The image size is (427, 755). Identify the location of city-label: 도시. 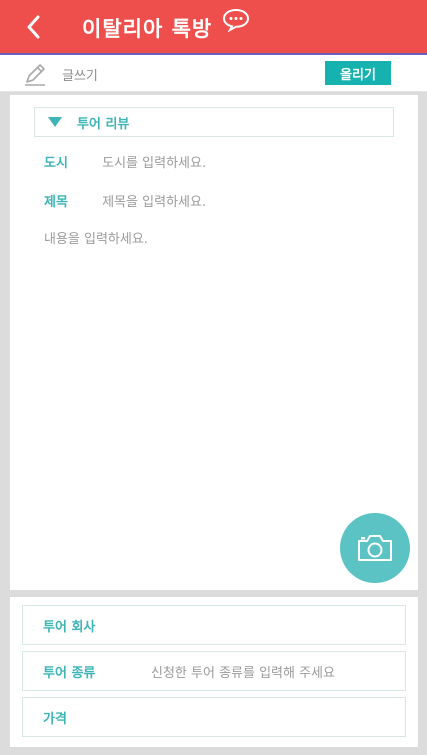
(56, 163).